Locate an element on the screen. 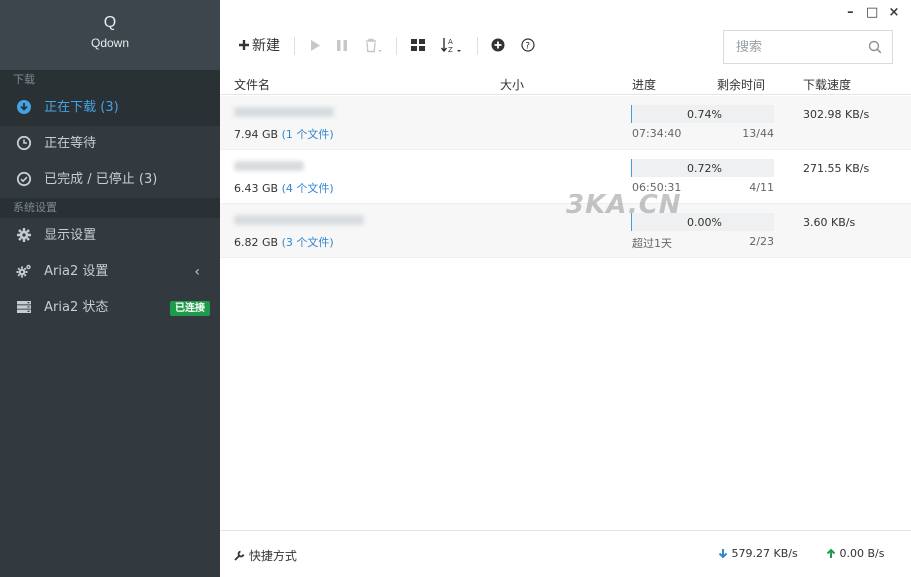 The image size is (911, 577). wrench-icon is located at coordinates (239, 555).